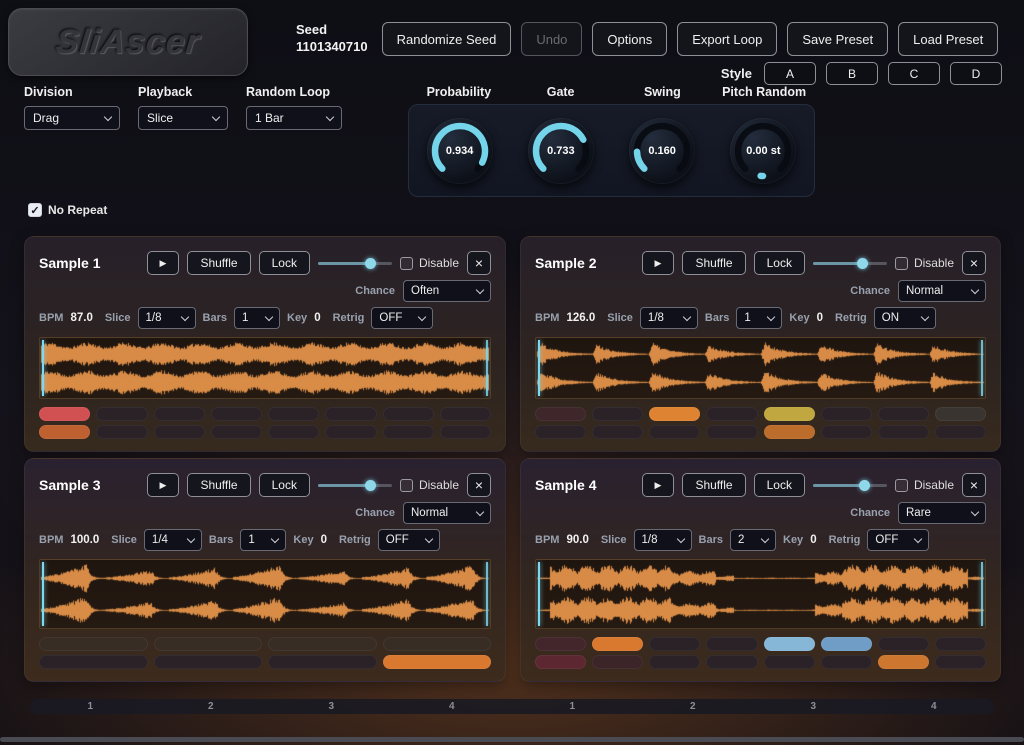 The width and height of the screenshot is (1024, 745). Describe the element at coordinates (512, 739) in the screenshot. I see `bottom-scrollbar` at that location.